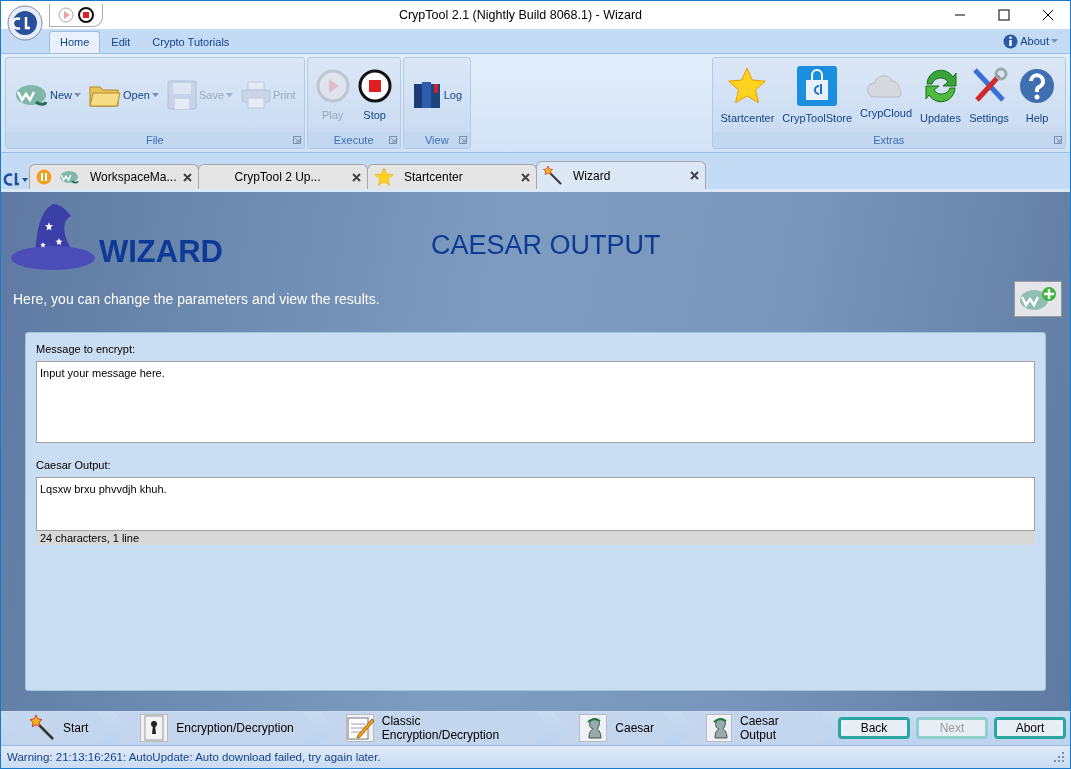 This screenshot has width=1071, height=769. Describe the element at coordinates (1059, 757) in the screenshot. I see `resize-grip-icon` at that location.